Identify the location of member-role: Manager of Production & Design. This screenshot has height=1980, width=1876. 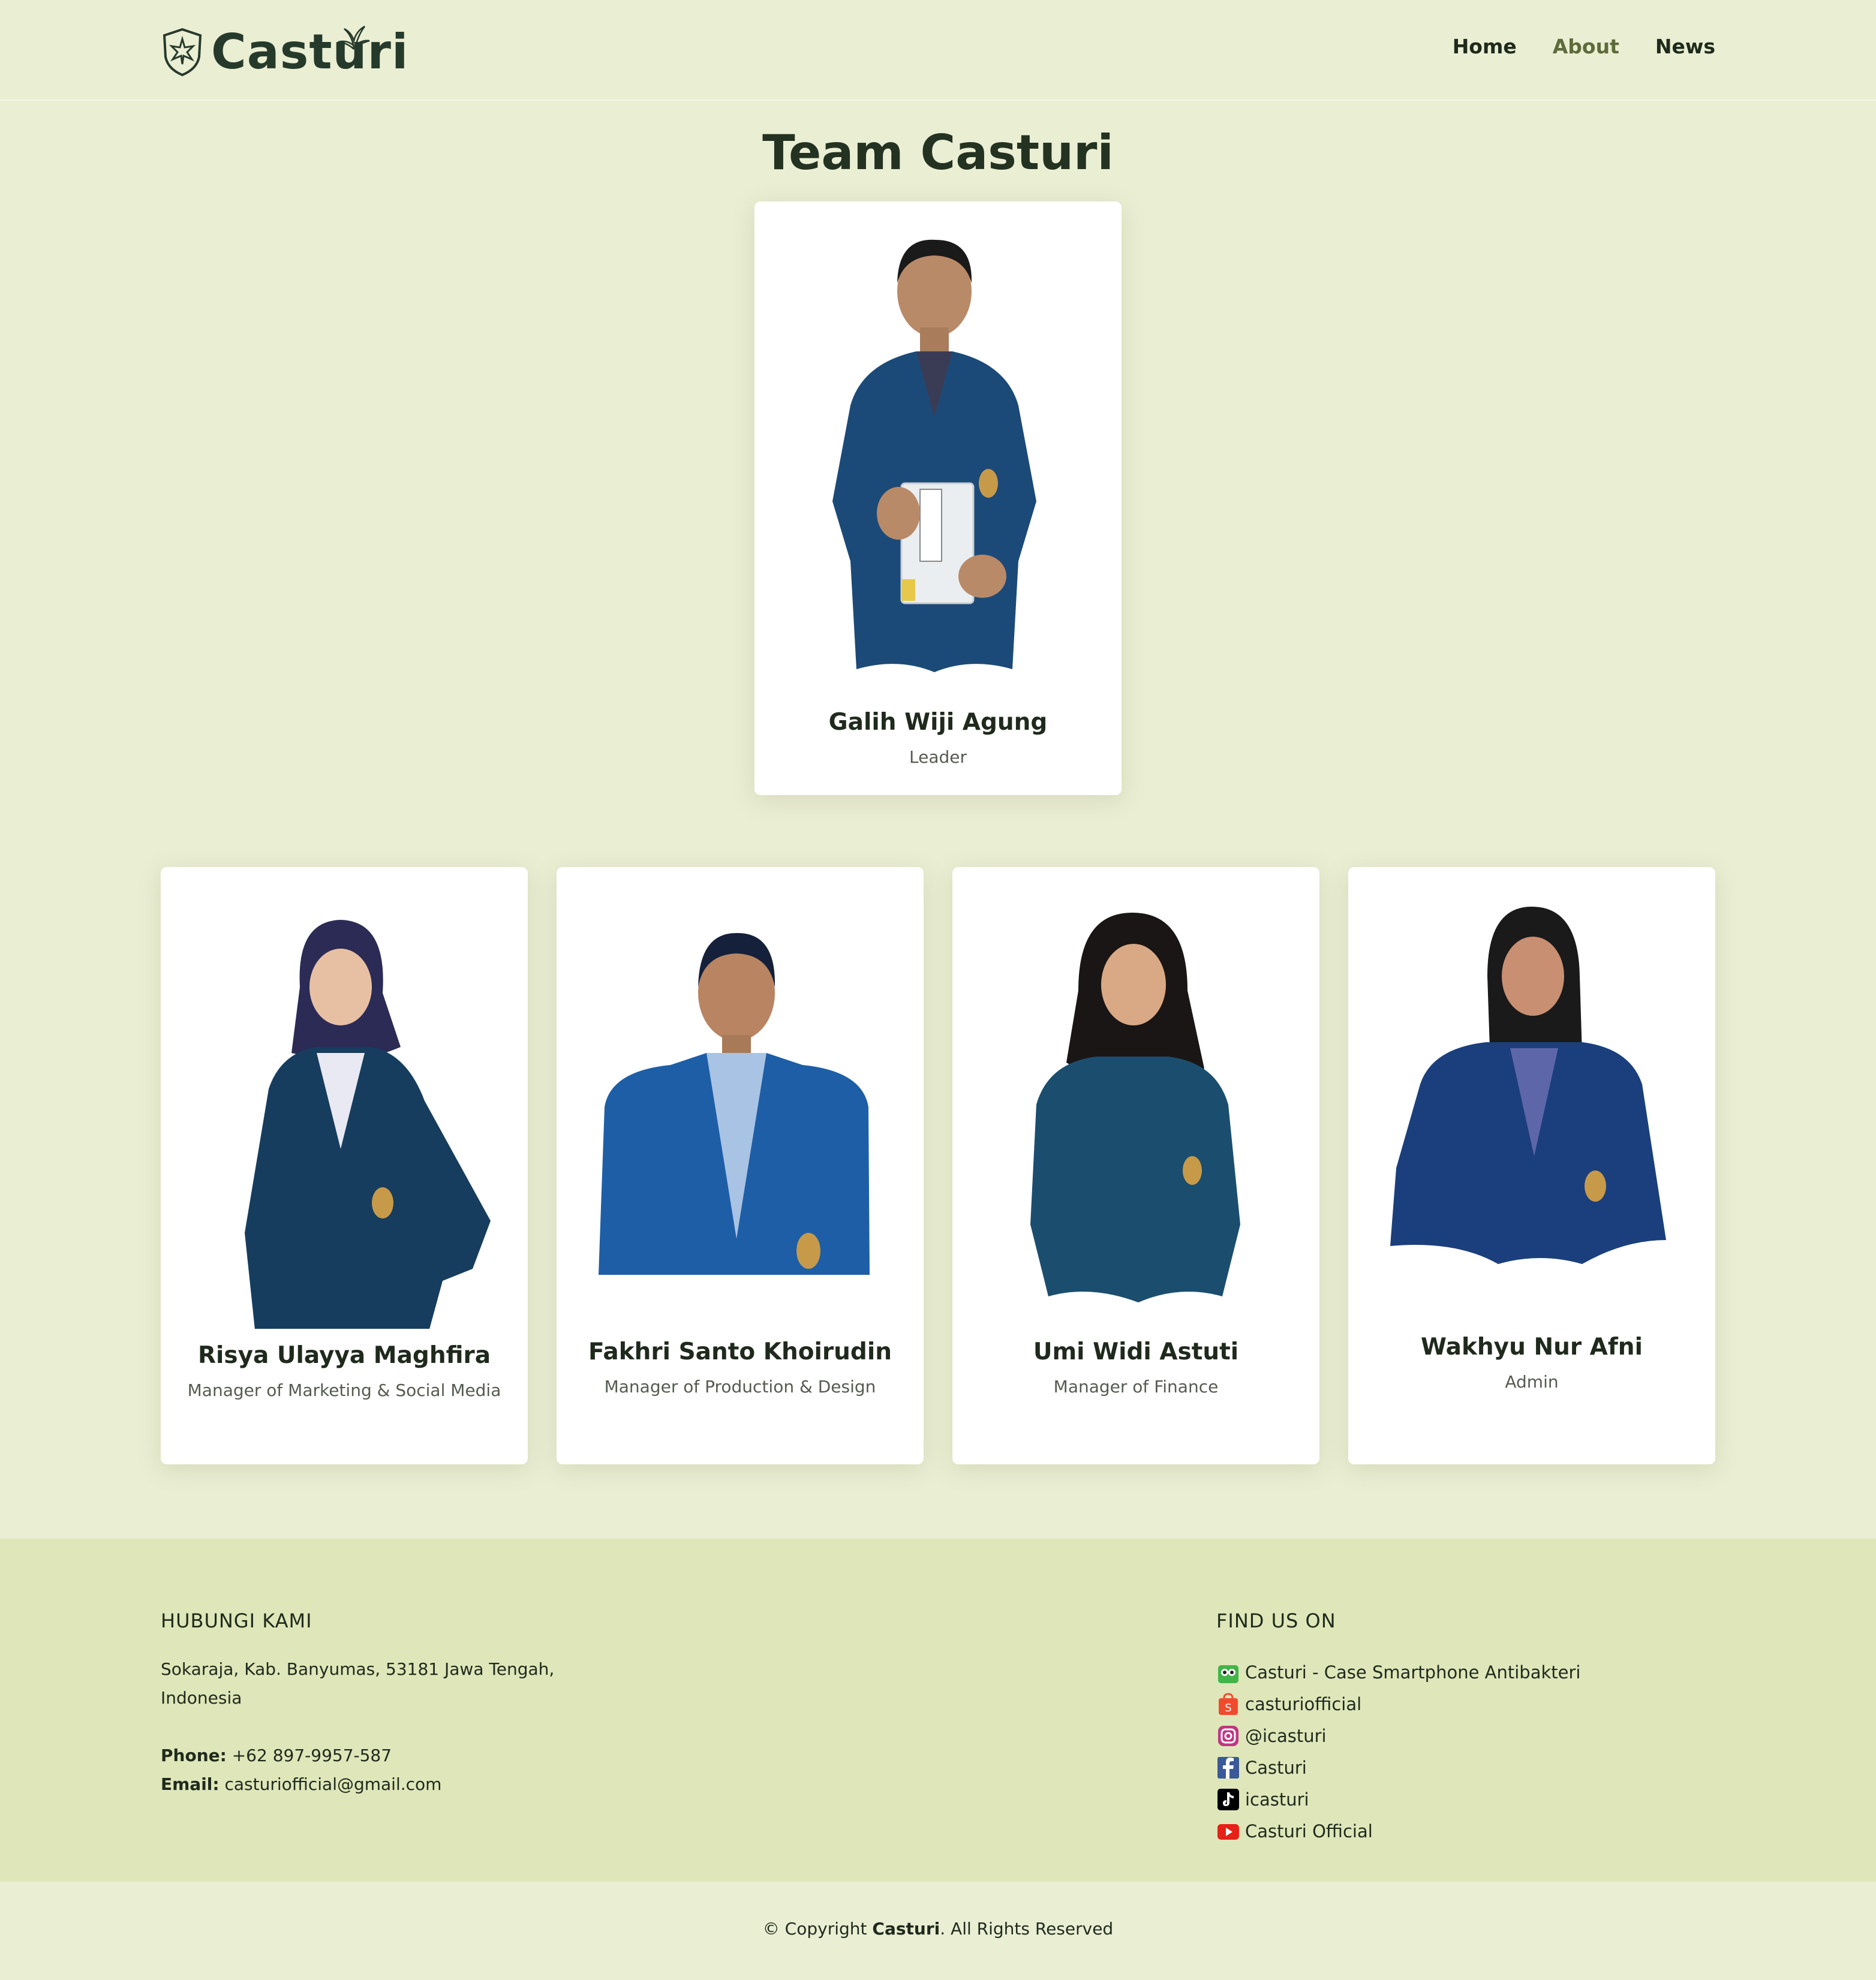
(740, 1387).